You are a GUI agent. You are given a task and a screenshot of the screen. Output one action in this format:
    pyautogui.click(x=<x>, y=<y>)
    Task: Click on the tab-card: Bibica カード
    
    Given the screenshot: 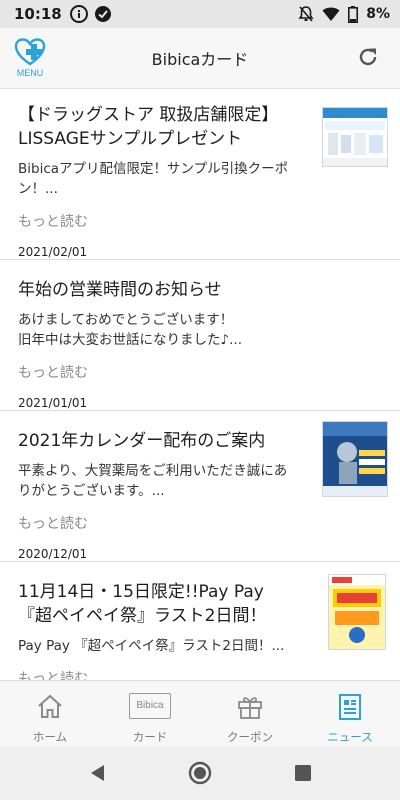 What is the action you would take?
    pyautogui.click(x=150, y=714)
    